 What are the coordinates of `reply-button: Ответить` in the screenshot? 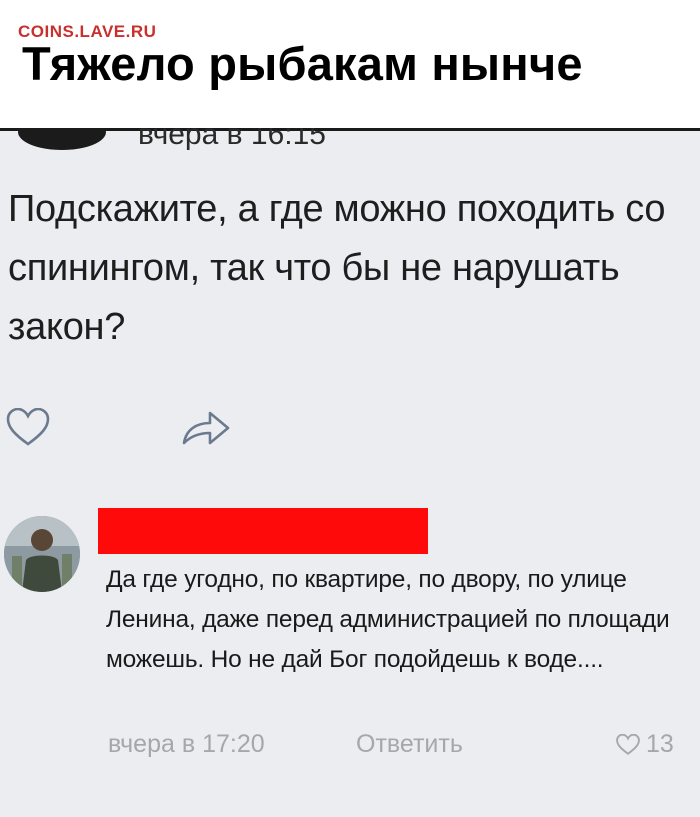 It's located at (409, 744).